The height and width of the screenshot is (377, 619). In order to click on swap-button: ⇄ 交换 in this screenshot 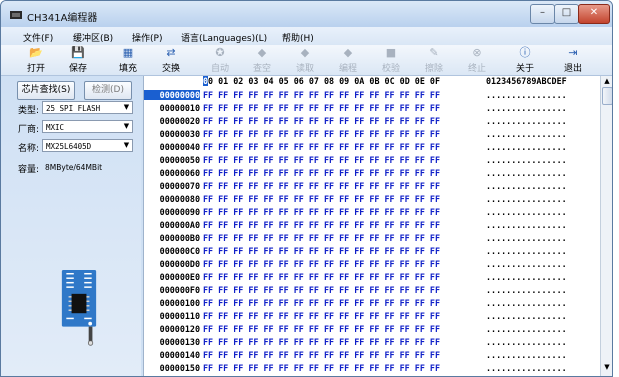, I will do `click(171, 61)`.